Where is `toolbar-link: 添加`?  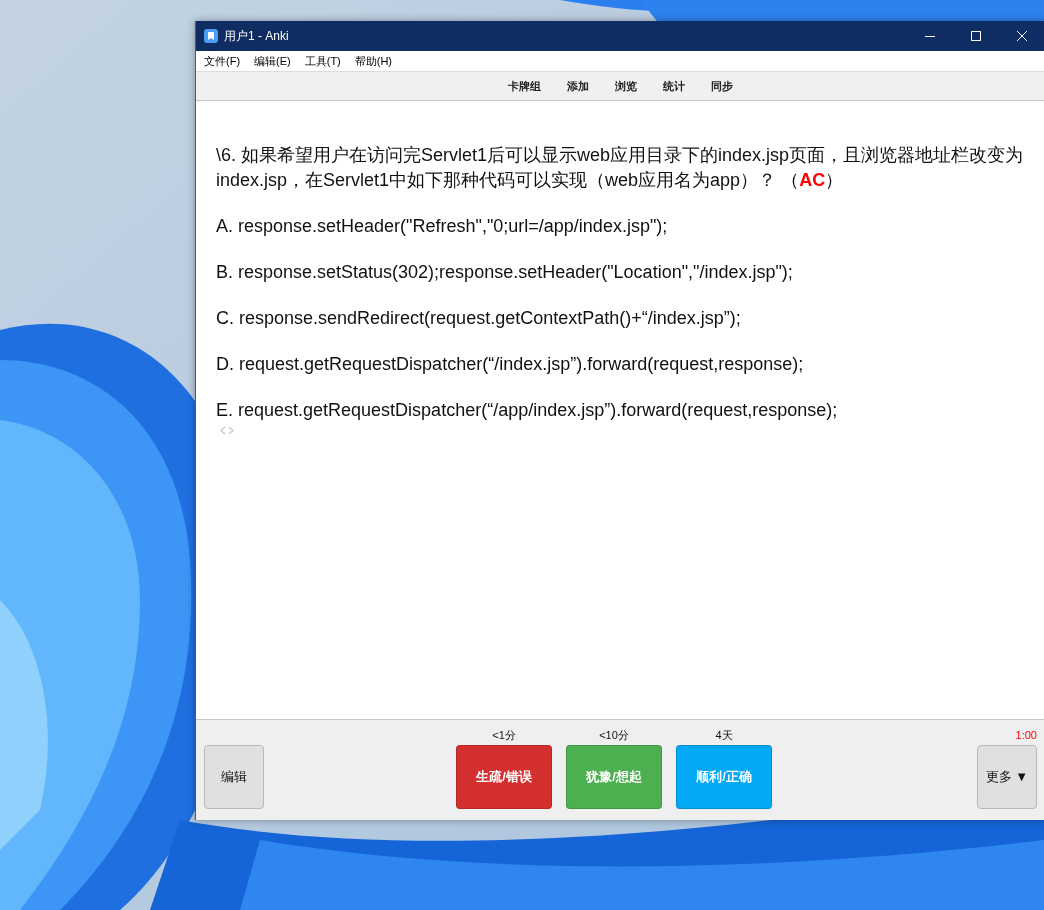 toolbar-link: 添加 is located at coordinates (578, 86).